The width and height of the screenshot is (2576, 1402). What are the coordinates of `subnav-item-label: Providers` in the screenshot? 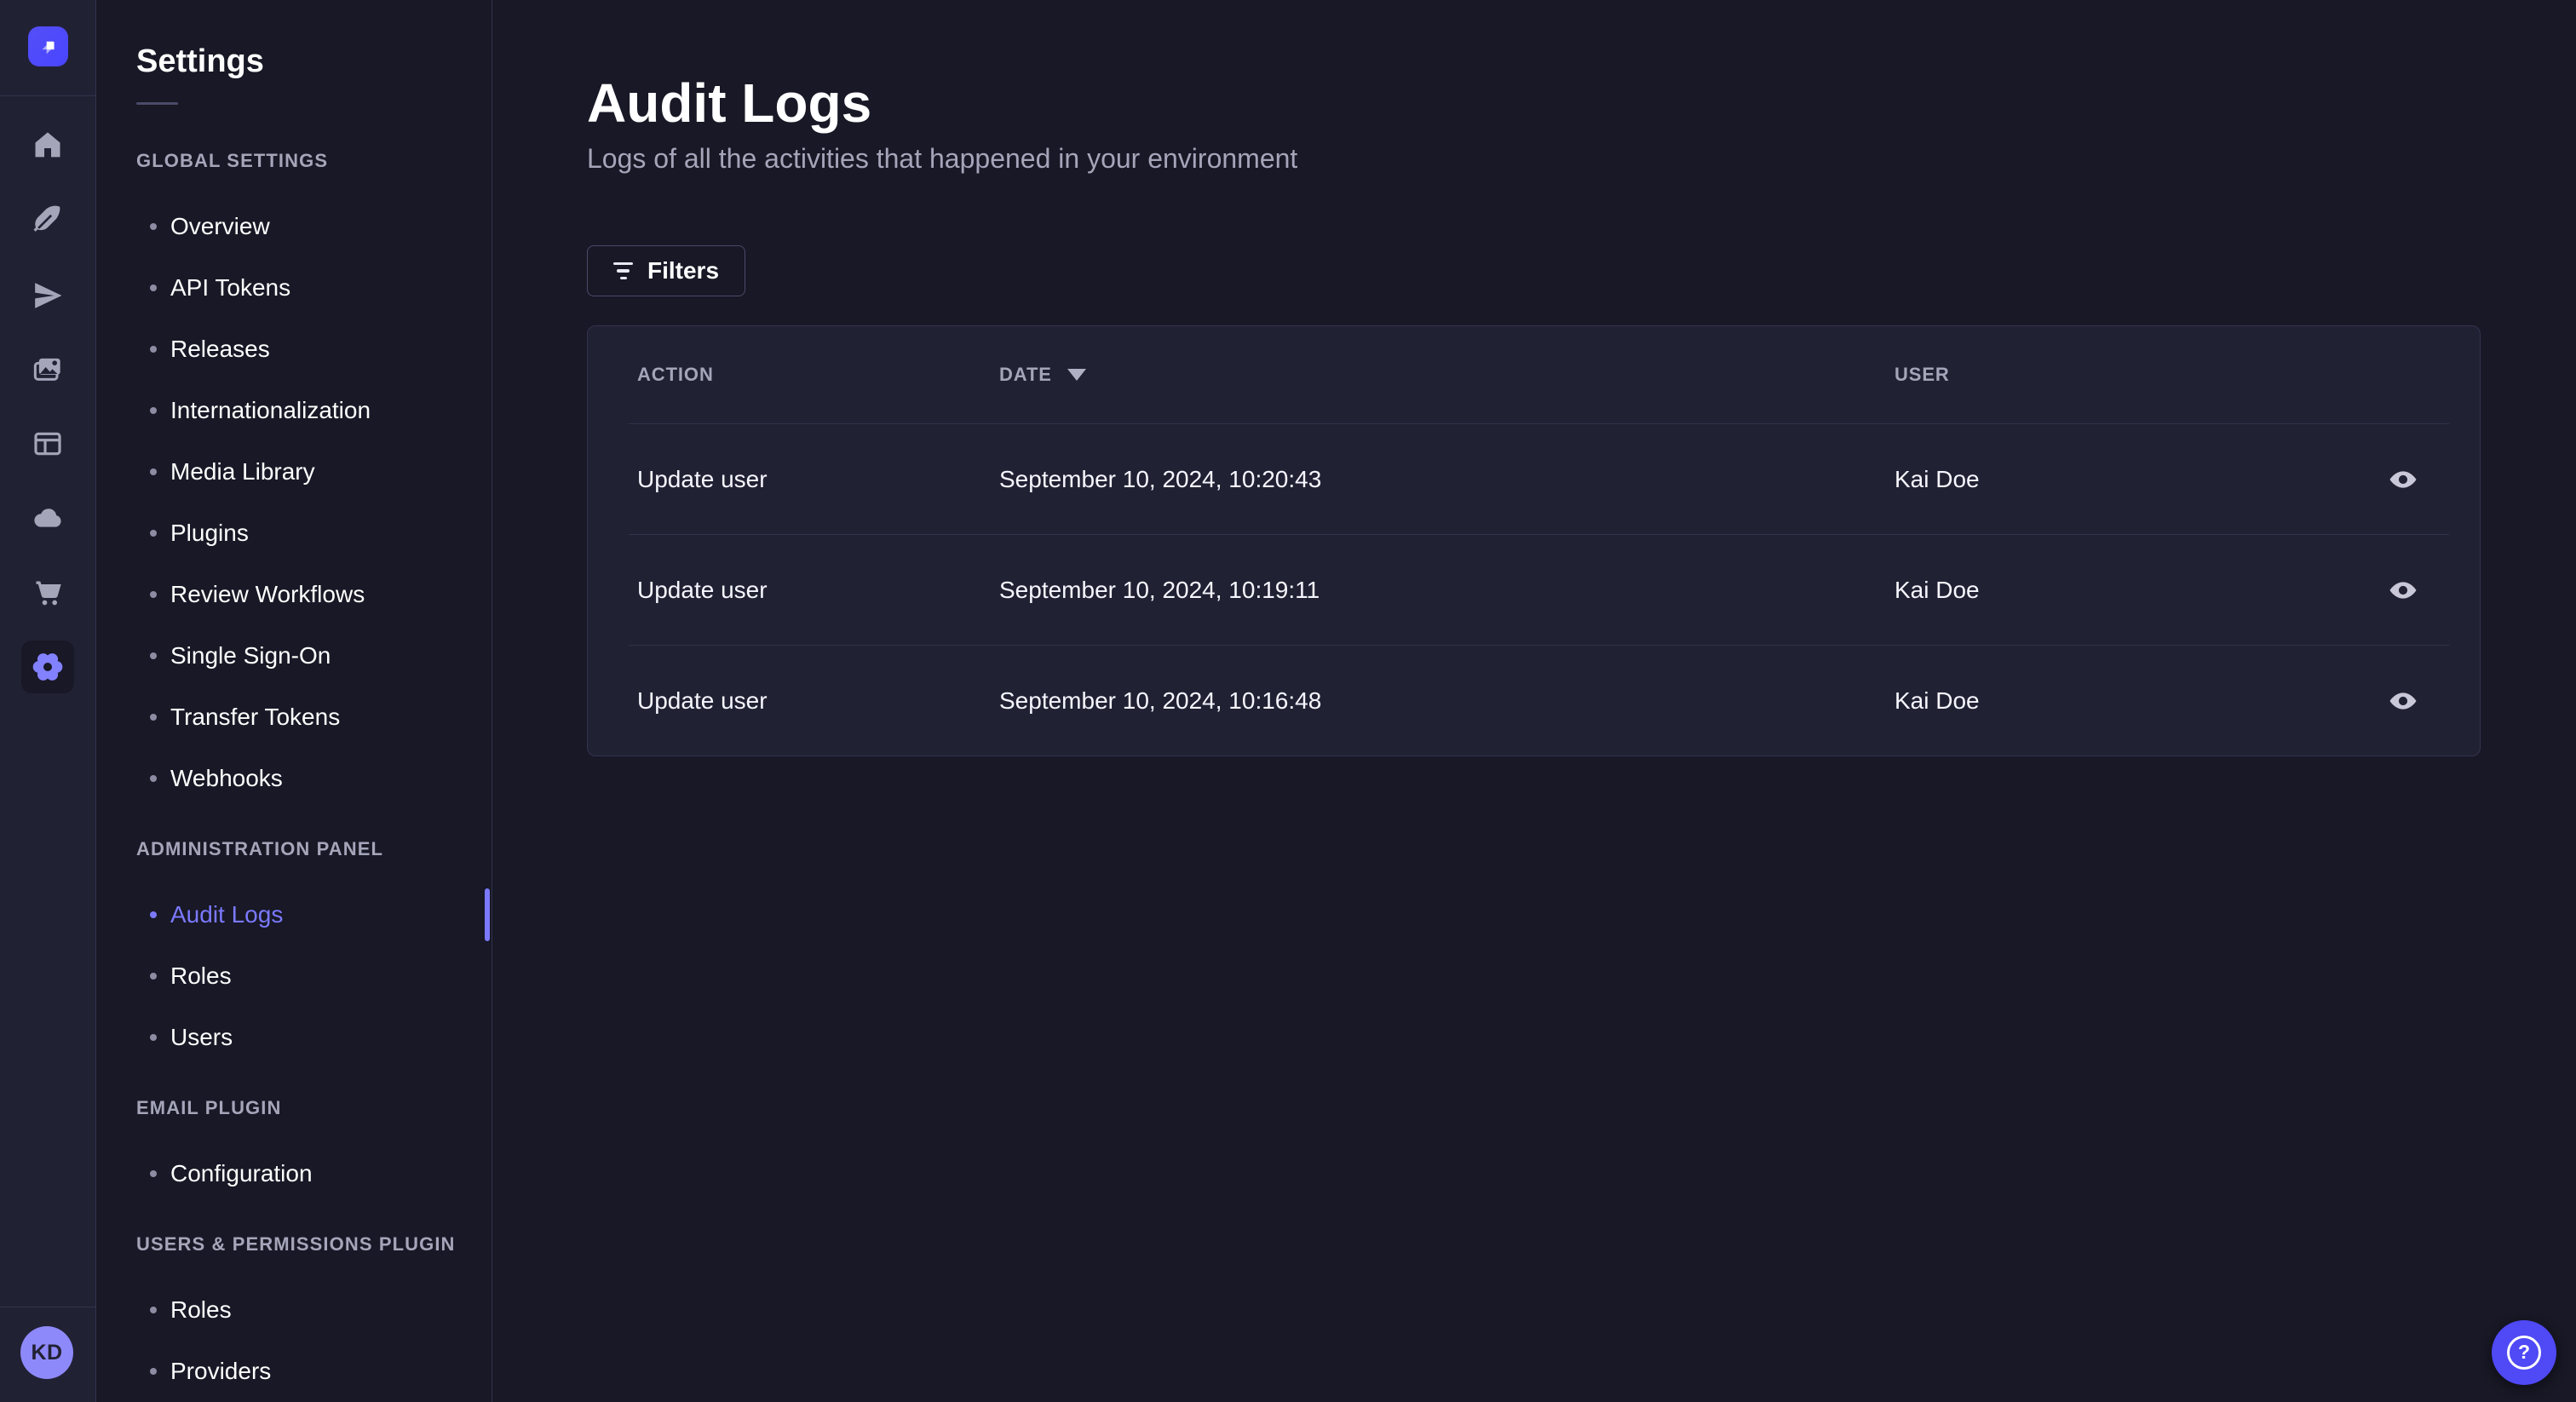 It's located at (221, 1371).